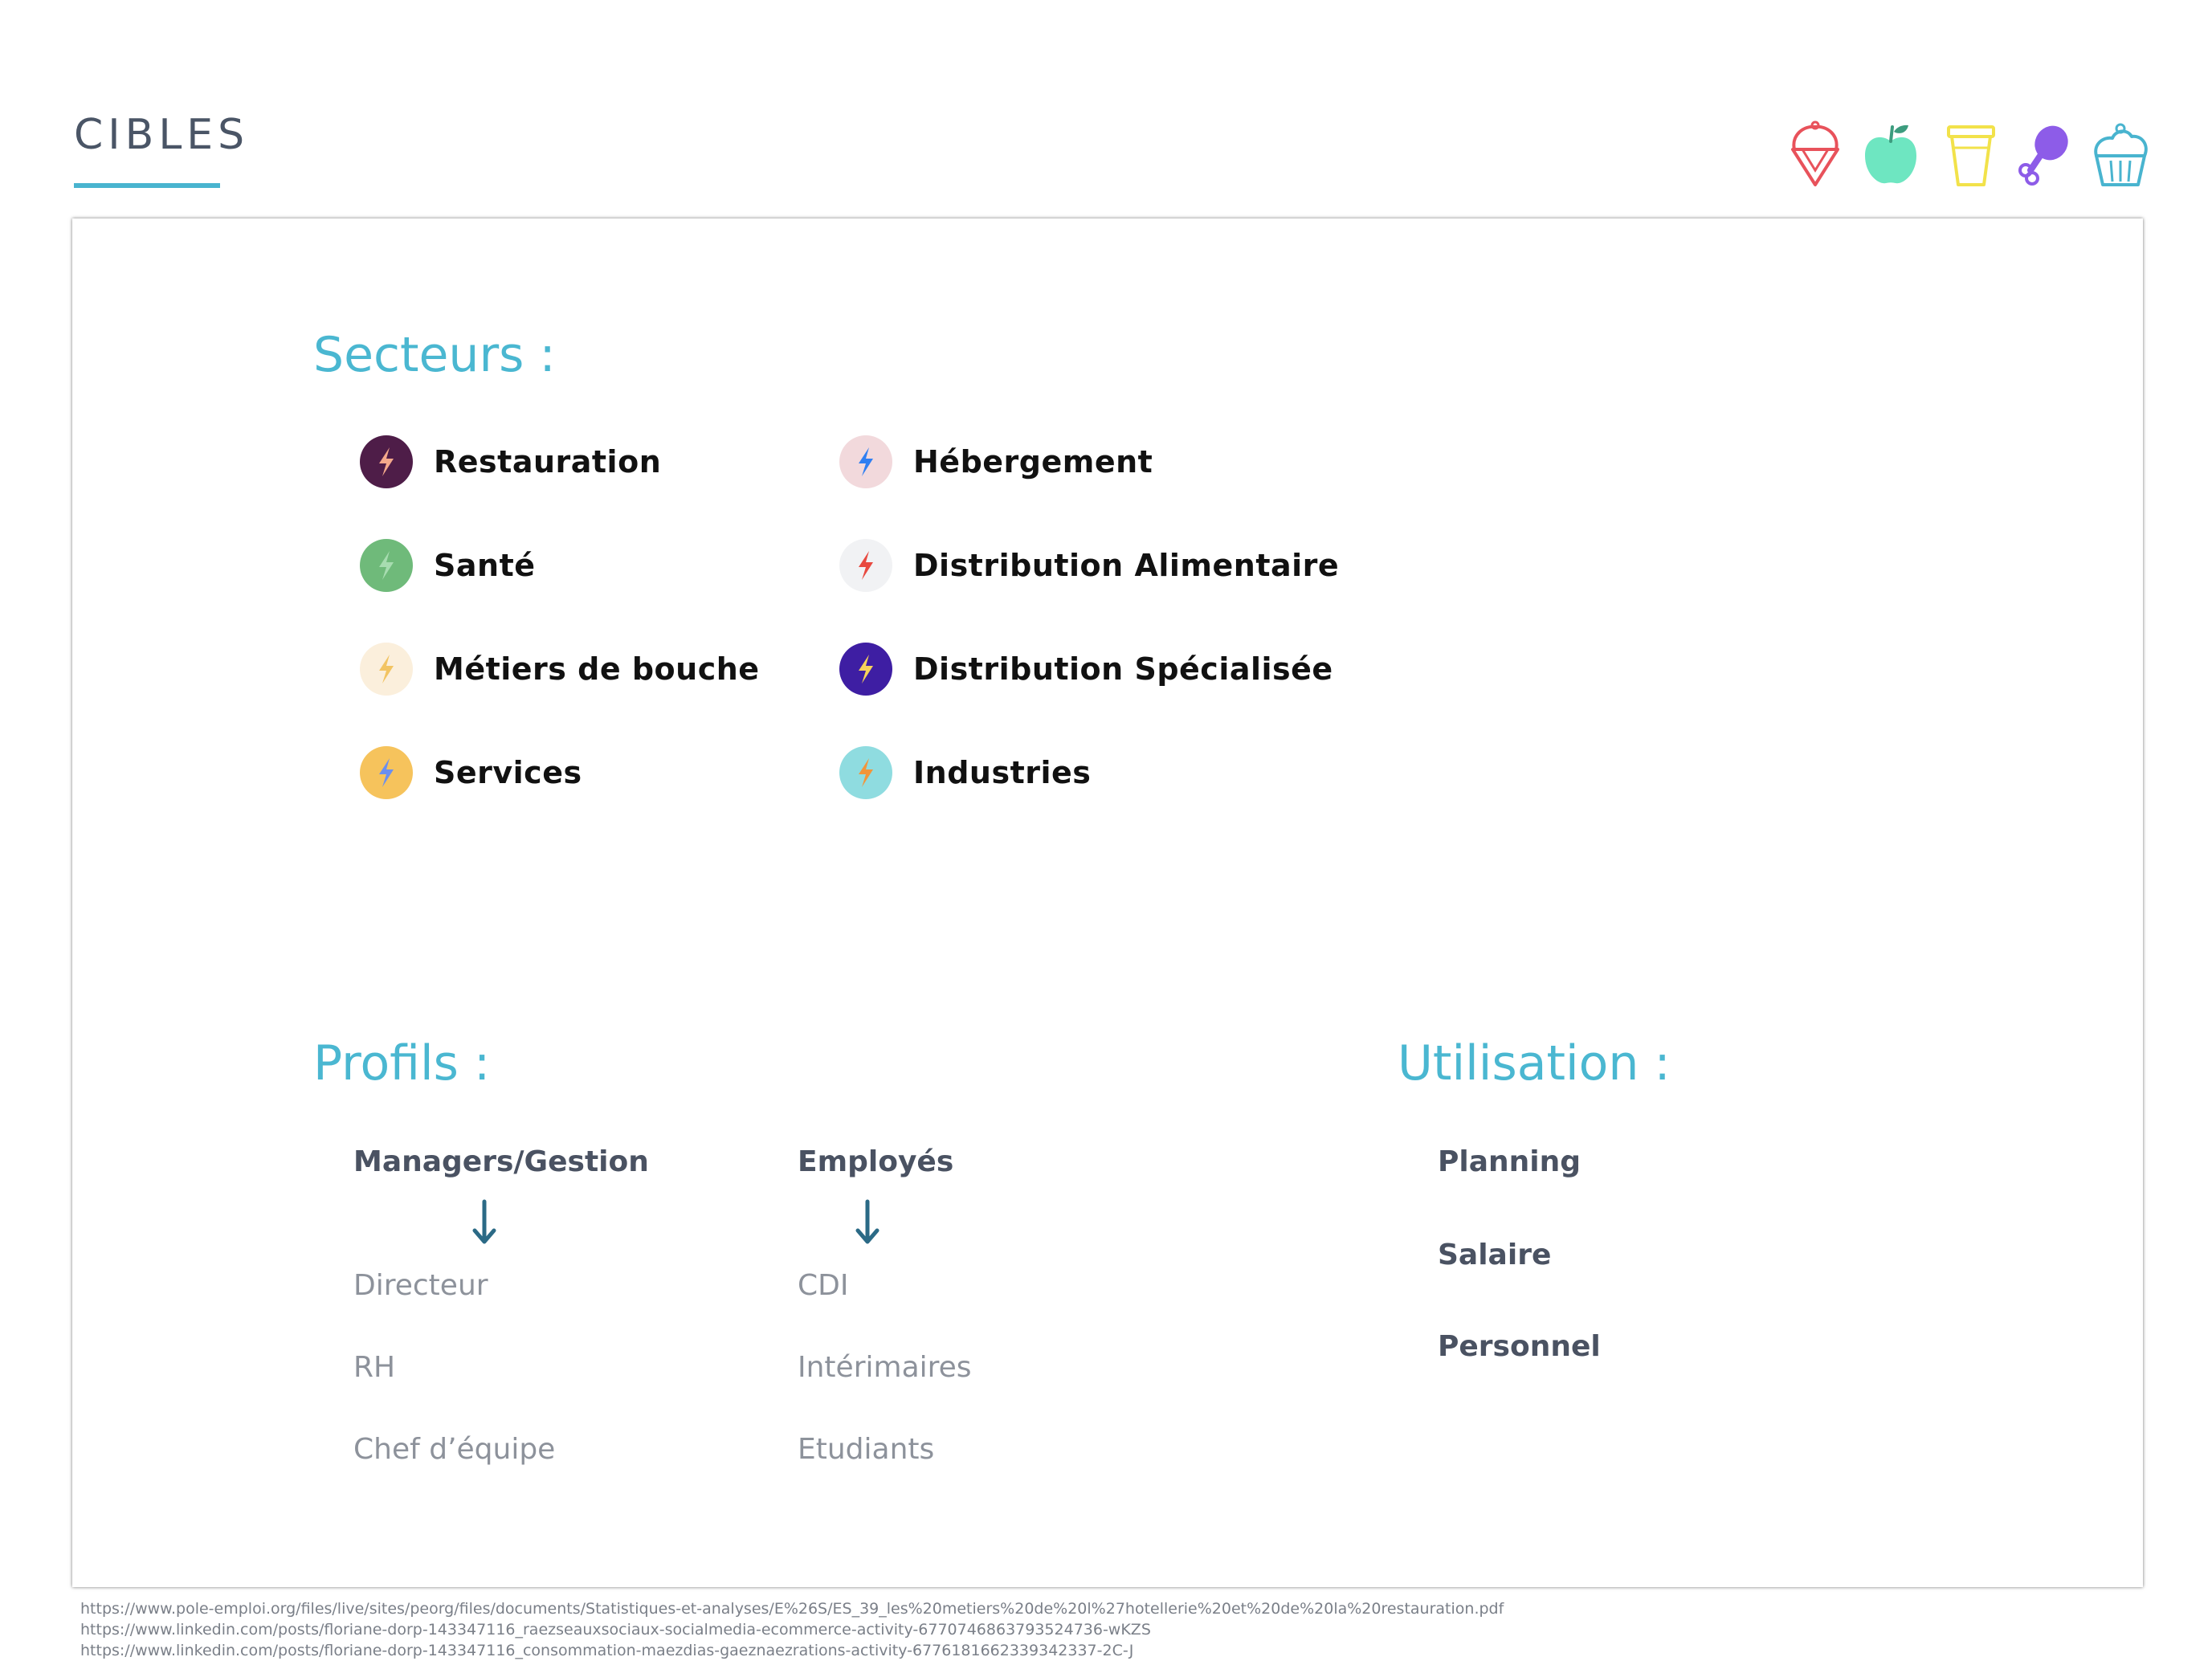 This screenshot has width=2212, height=1661. Describe the element at coordinates (1509, 1161) in the screenshot. I see `usage-item: Planning` at that location.